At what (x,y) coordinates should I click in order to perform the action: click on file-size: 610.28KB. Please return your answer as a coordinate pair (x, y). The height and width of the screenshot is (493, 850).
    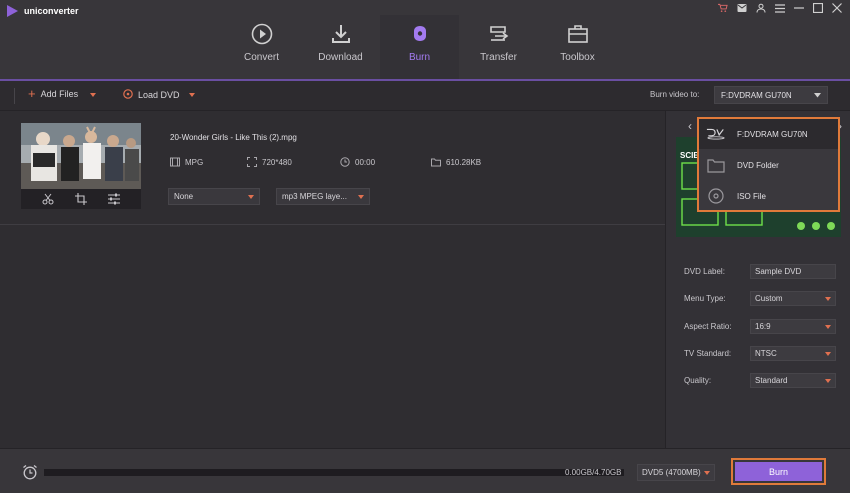
    Looking at the image, I should click on (456, 162).